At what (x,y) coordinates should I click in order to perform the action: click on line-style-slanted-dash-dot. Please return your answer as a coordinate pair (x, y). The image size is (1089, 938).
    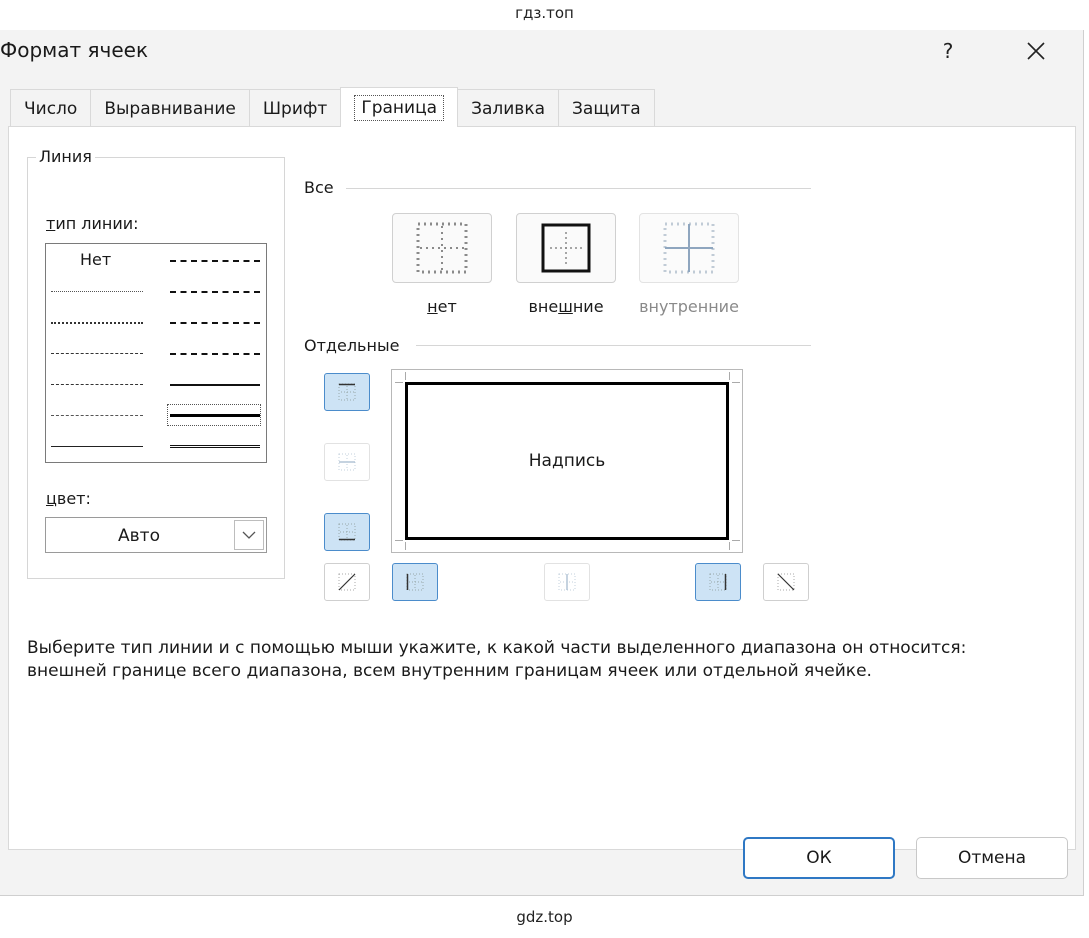
    Looking at the image, I should click on (215, 292).